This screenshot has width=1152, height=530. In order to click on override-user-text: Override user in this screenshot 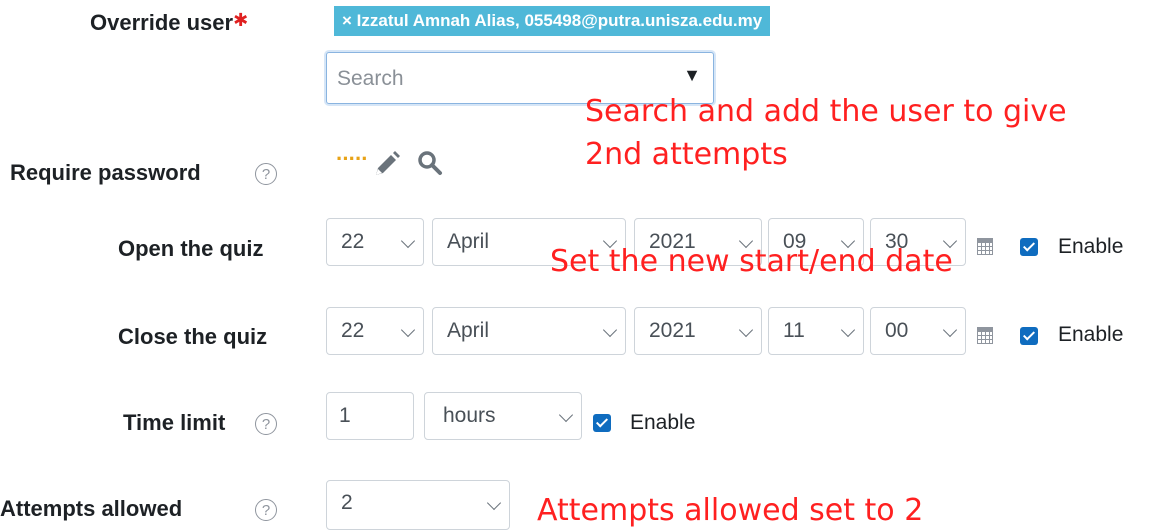, I will do `click(162, 22)`.